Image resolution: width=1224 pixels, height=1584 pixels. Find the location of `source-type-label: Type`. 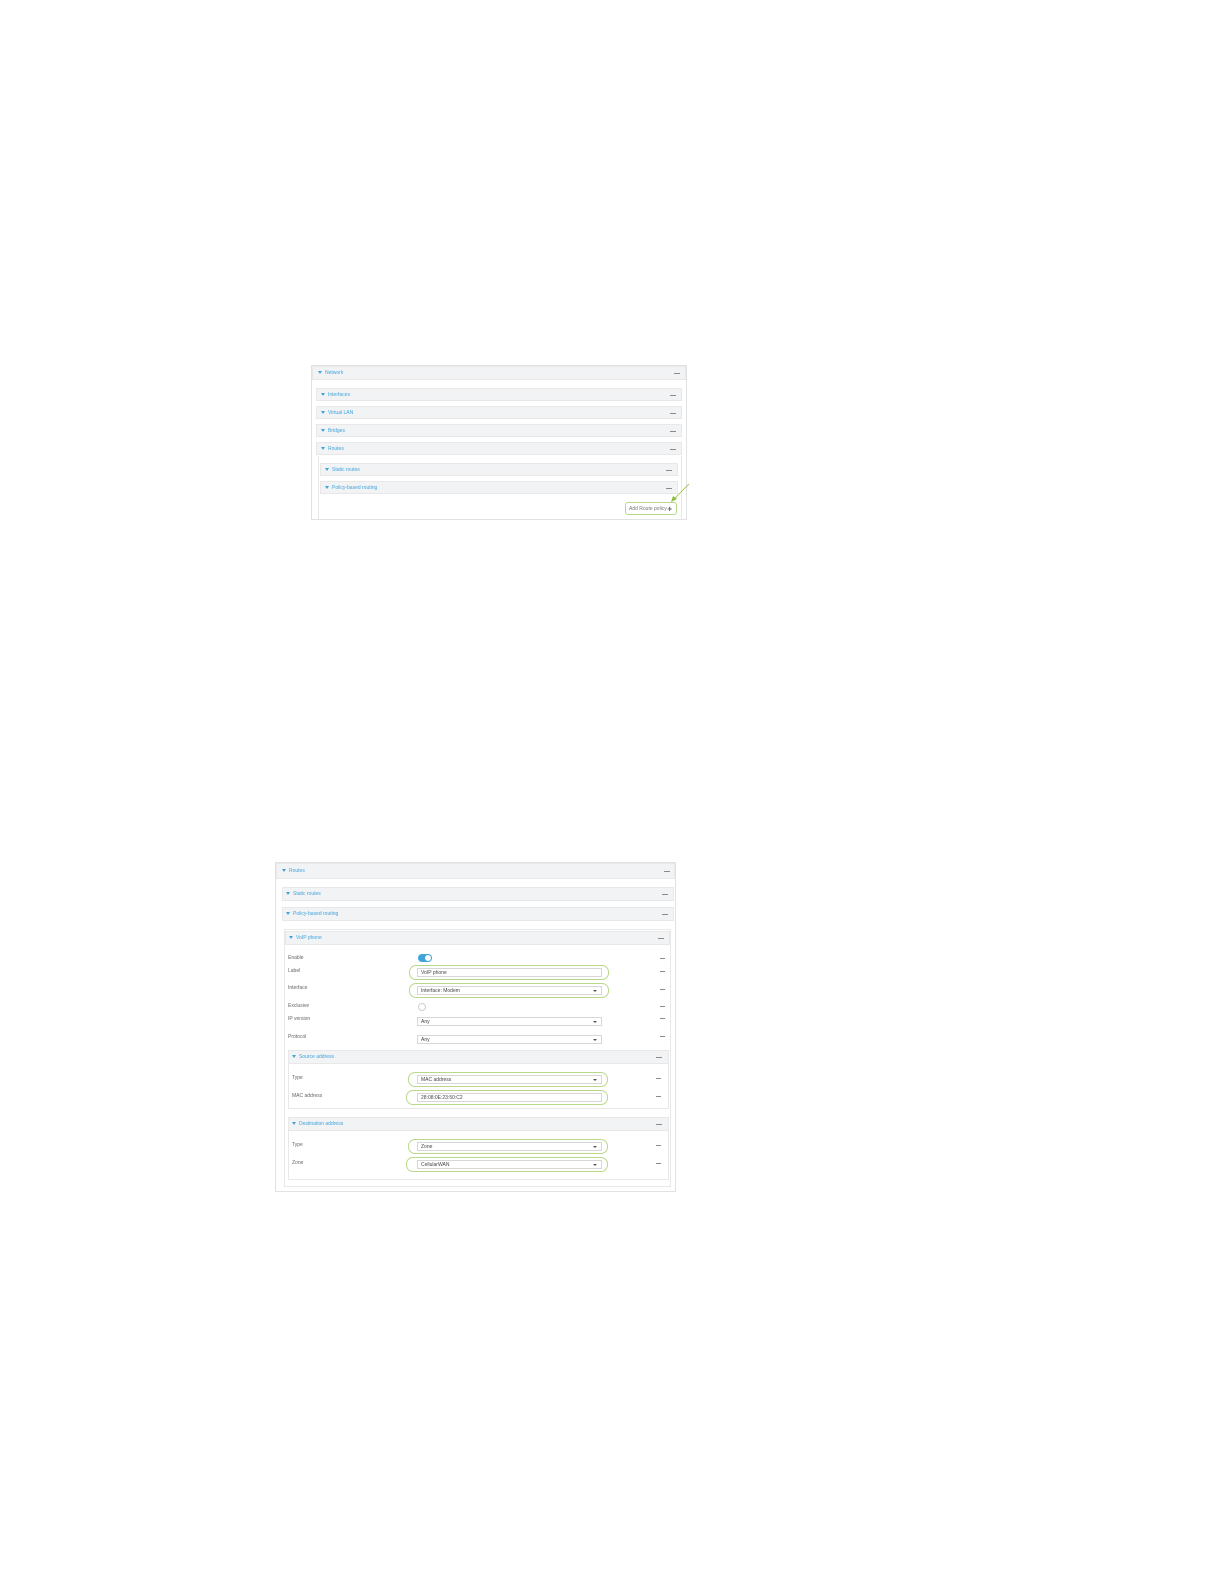

source-type-label: Type is located at coordinates (297, 1078).